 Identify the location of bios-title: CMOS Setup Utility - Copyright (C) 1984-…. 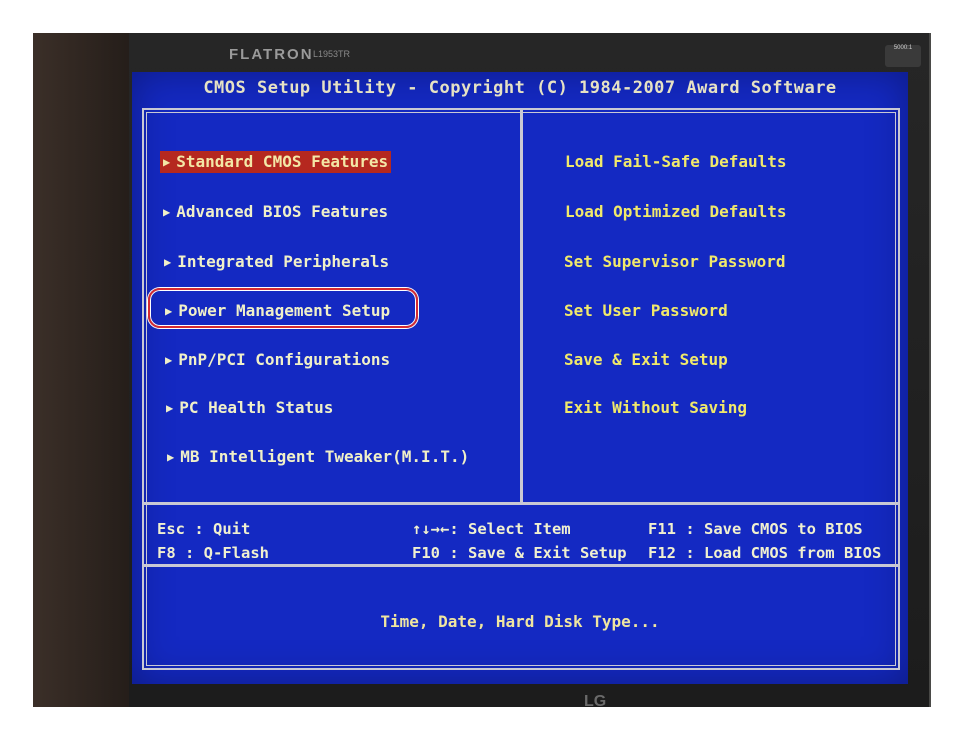
(520, 88).